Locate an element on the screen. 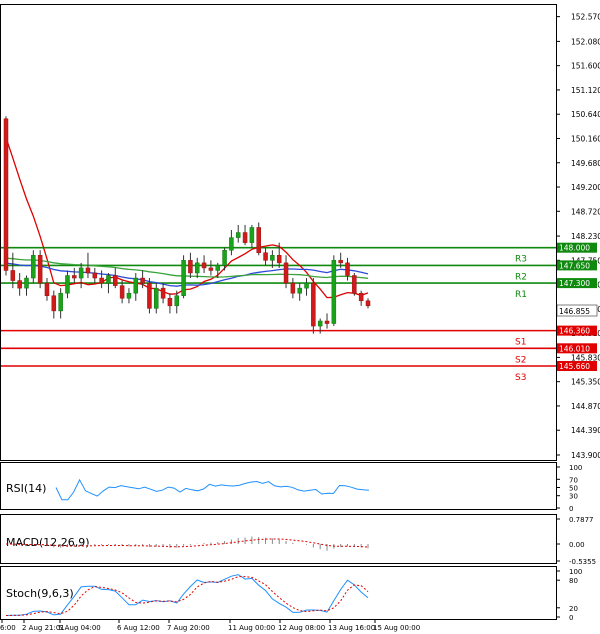 The height and width of the screenshot is (634, 600). level-name-s2: S2 is located at coordinates (520, 360).